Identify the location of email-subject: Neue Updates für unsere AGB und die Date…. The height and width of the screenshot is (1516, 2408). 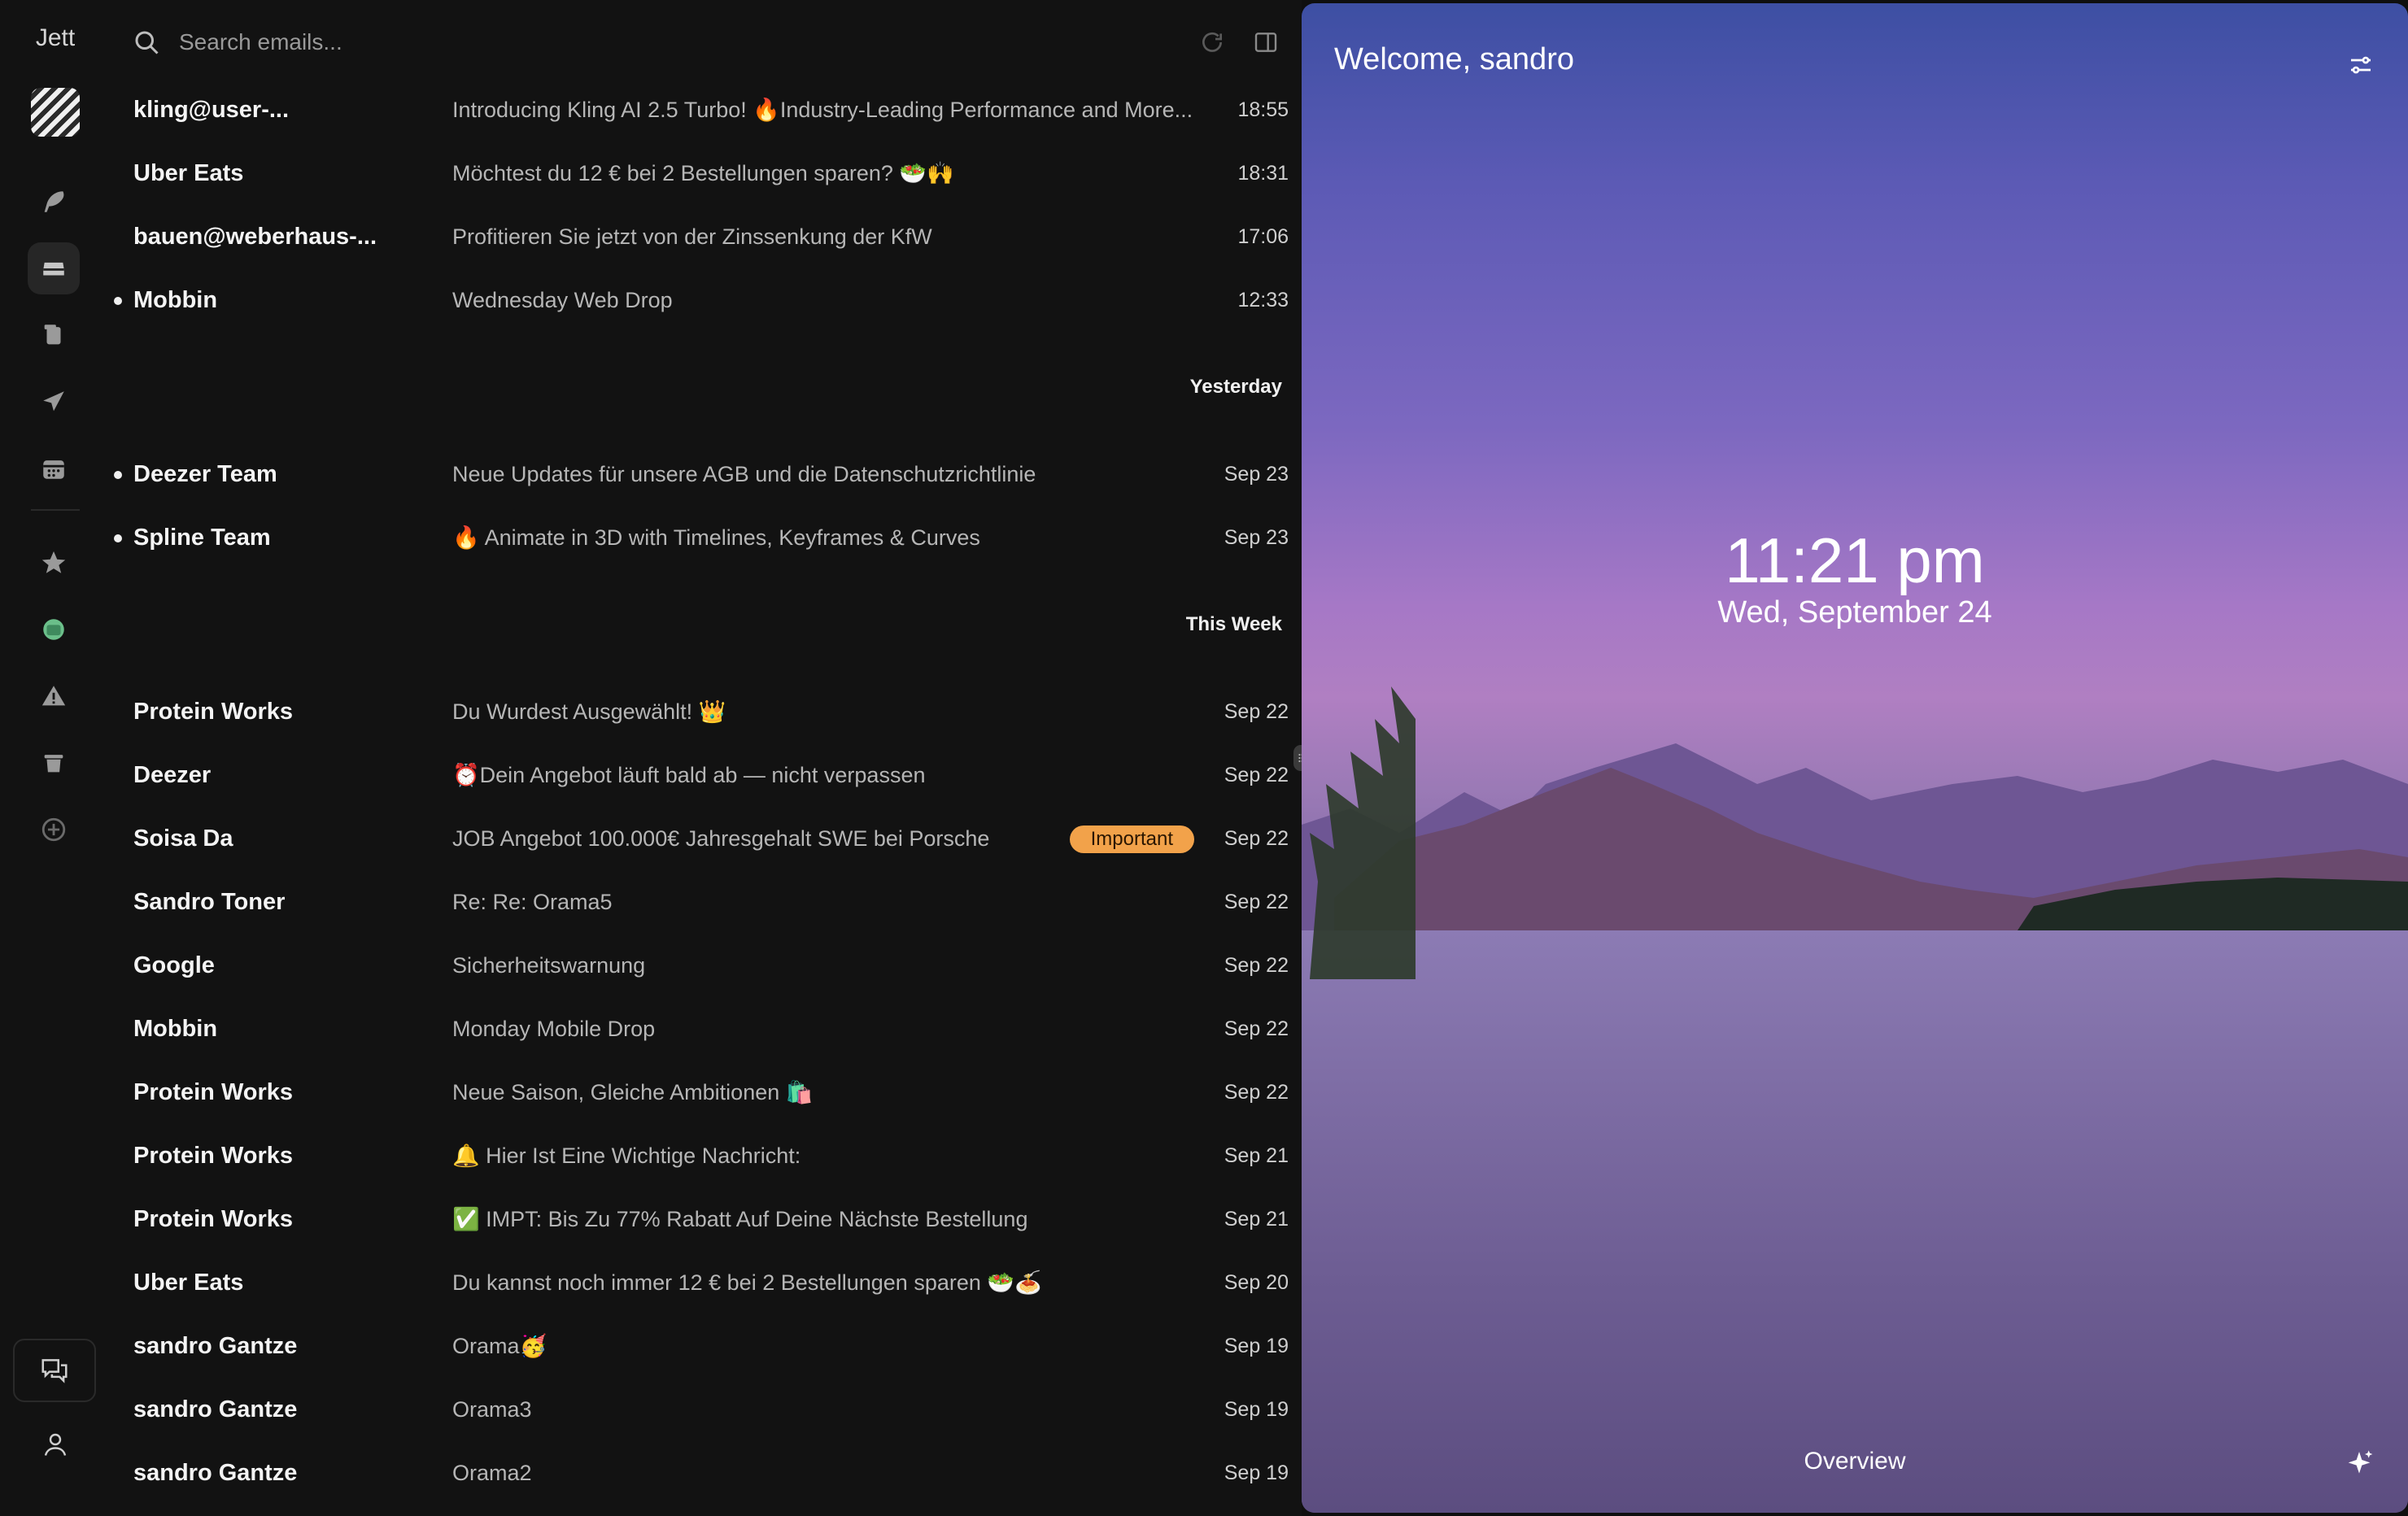
(744, 474).